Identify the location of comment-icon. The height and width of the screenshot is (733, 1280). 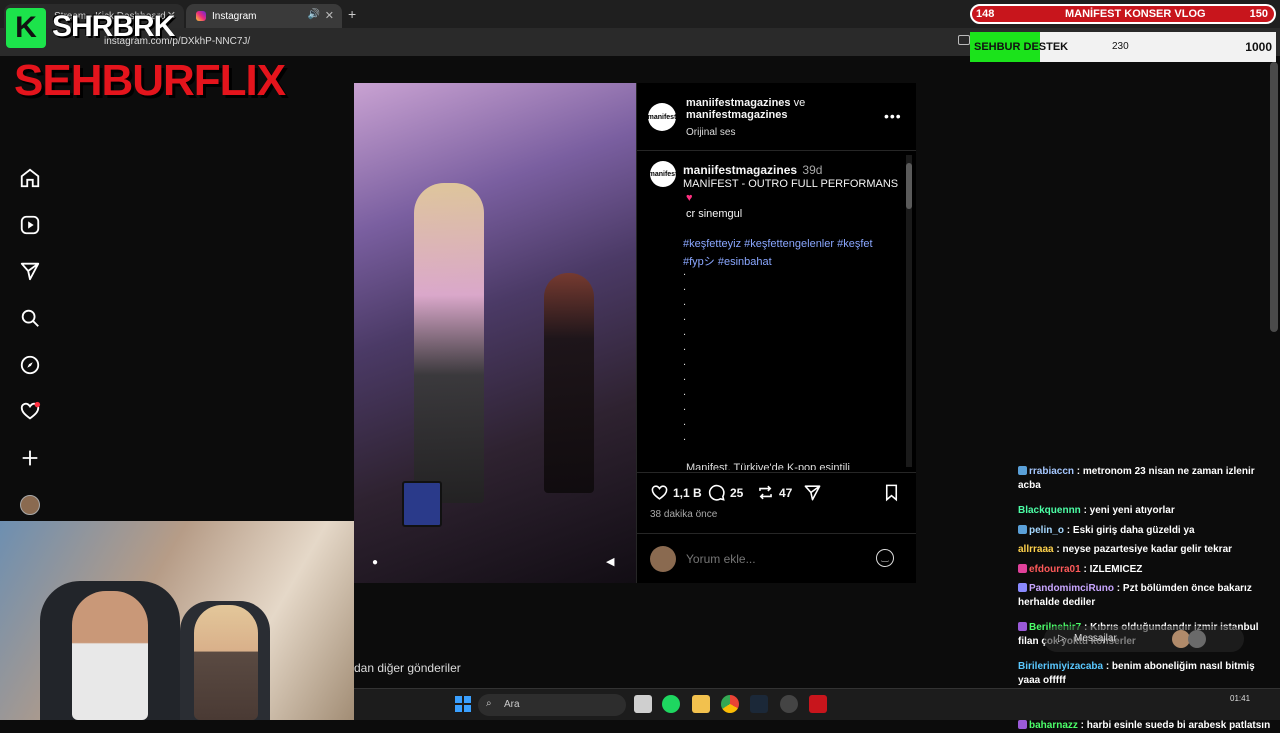
(716, 492).